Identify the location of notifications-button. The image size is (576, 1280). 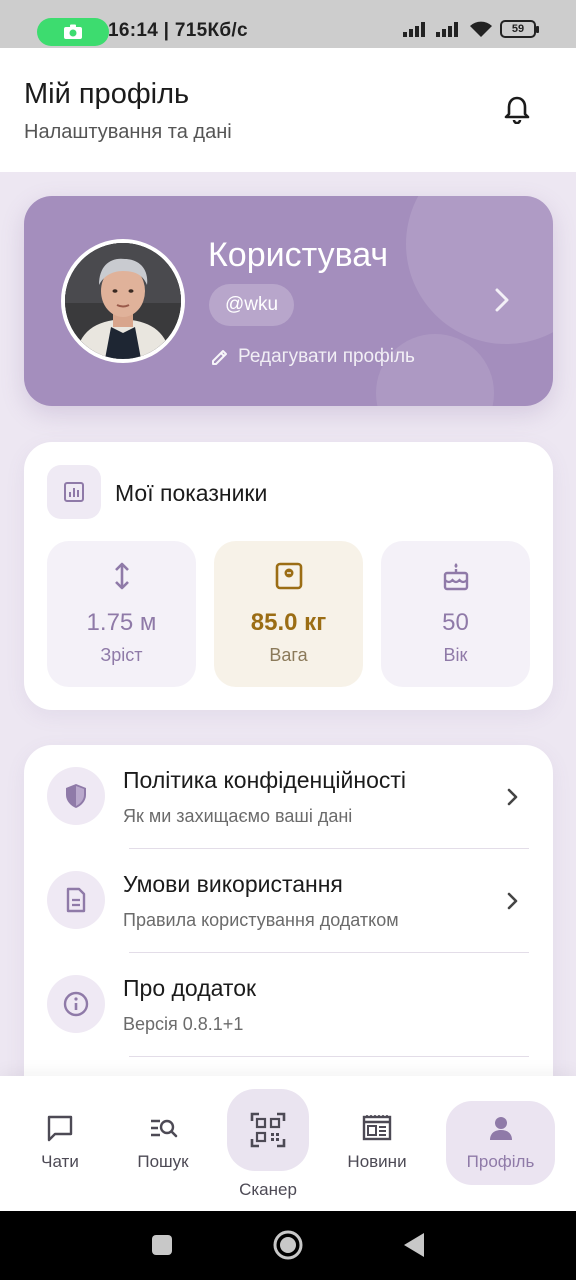
(517, 110).